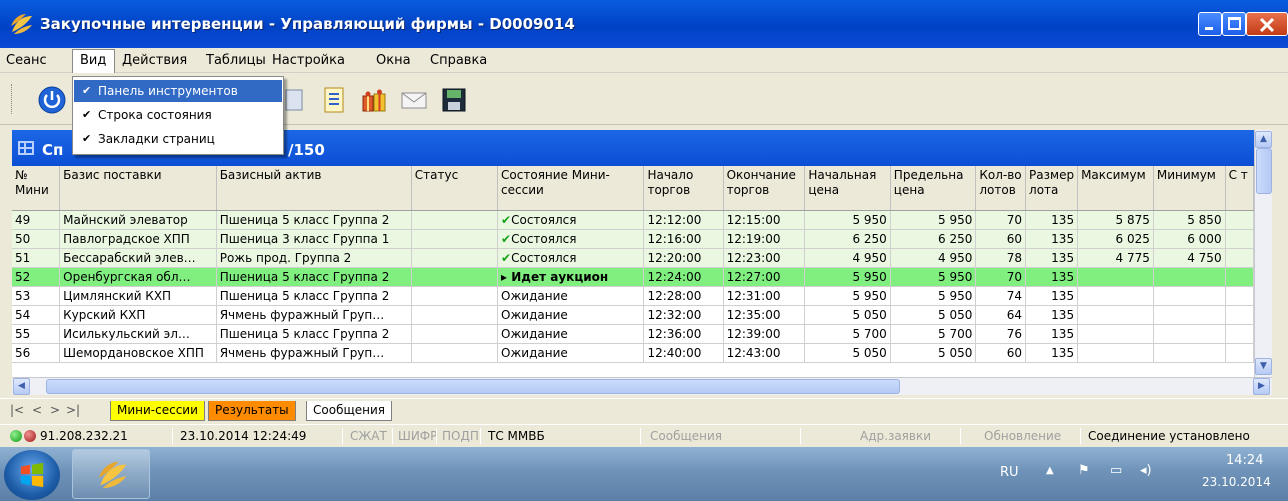  Describe the element at coordinates (111, 474) in the screenshot. I see `taskbar-app-button` at that location.